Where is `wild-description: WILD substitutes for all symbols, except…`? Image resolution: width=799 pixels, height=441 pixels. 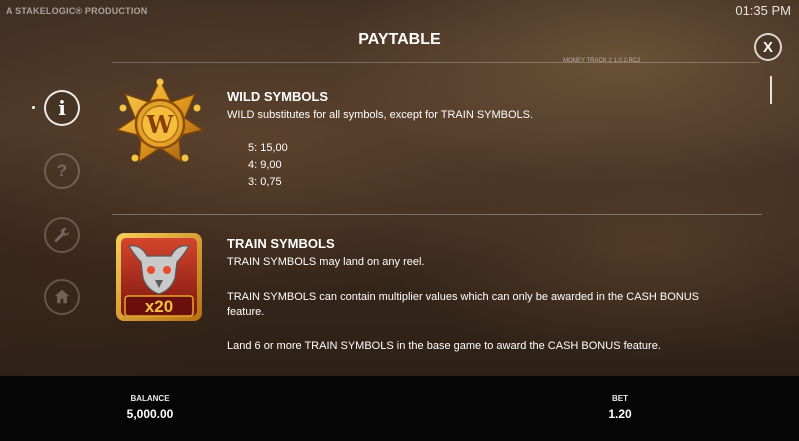
wild-description: WILD substitutes for all symbols, except… is located at coordinates (380, 115).